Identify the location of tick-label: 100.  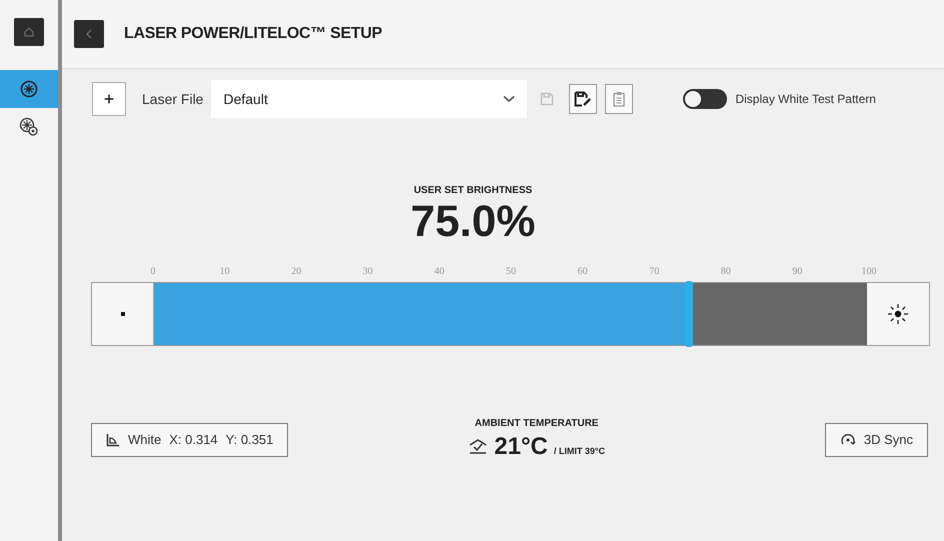
(869, 271).